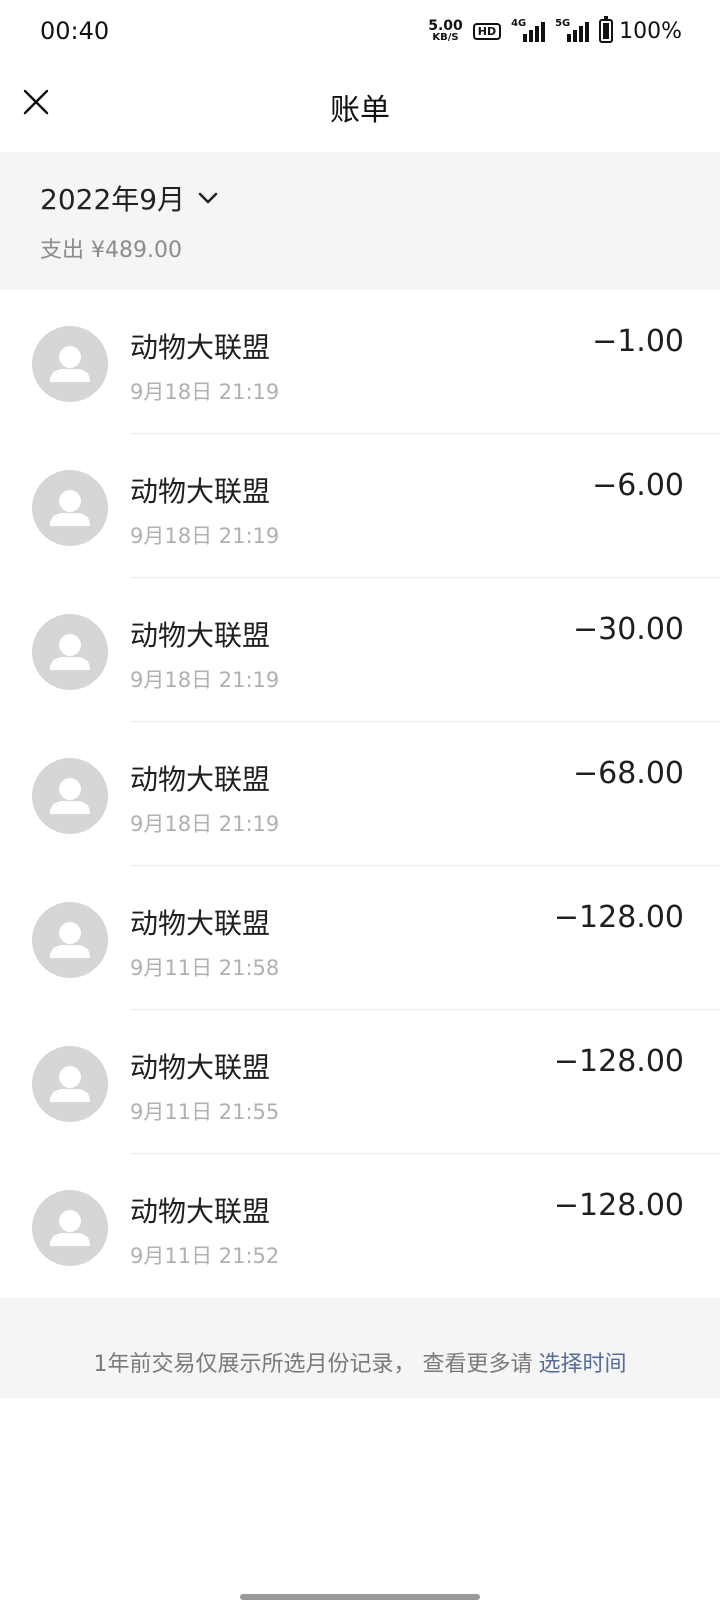 Image resolution: width=720 pixels, height=1612 pixels. I want to click on month-expense-total: 支出 ¥489.00, so click(111, 250).